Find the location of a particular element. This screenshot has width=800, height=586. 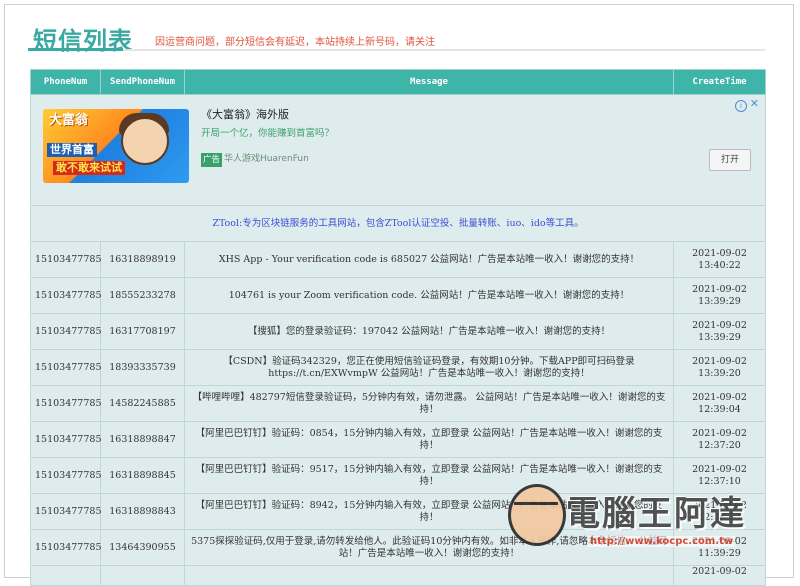

site-watermark: 電腦王阿達 http://www.kocpc.com.tw is located at coordinates (643, 519).